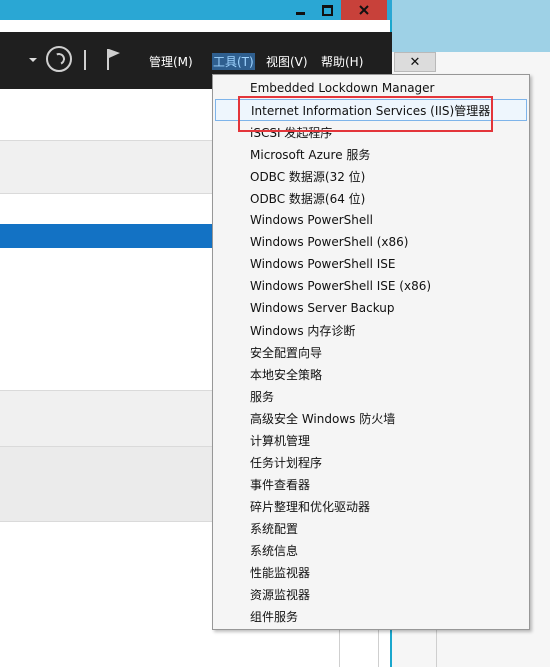 The image size is (550, 667). What do you see at coordinates (59, 59) in the screenshot?
I see `refresh-icon` at bounding box center [59, 59].